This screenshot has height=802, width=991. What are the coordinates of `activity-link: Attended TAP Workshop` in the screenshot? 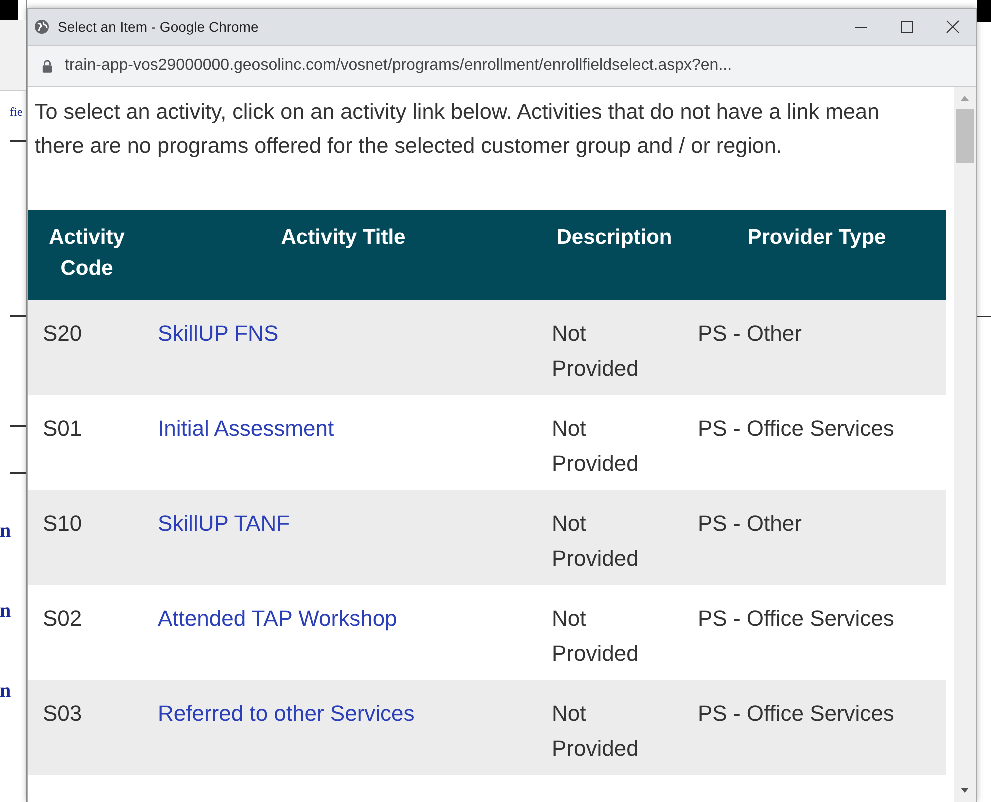 It's located at (278, 618).